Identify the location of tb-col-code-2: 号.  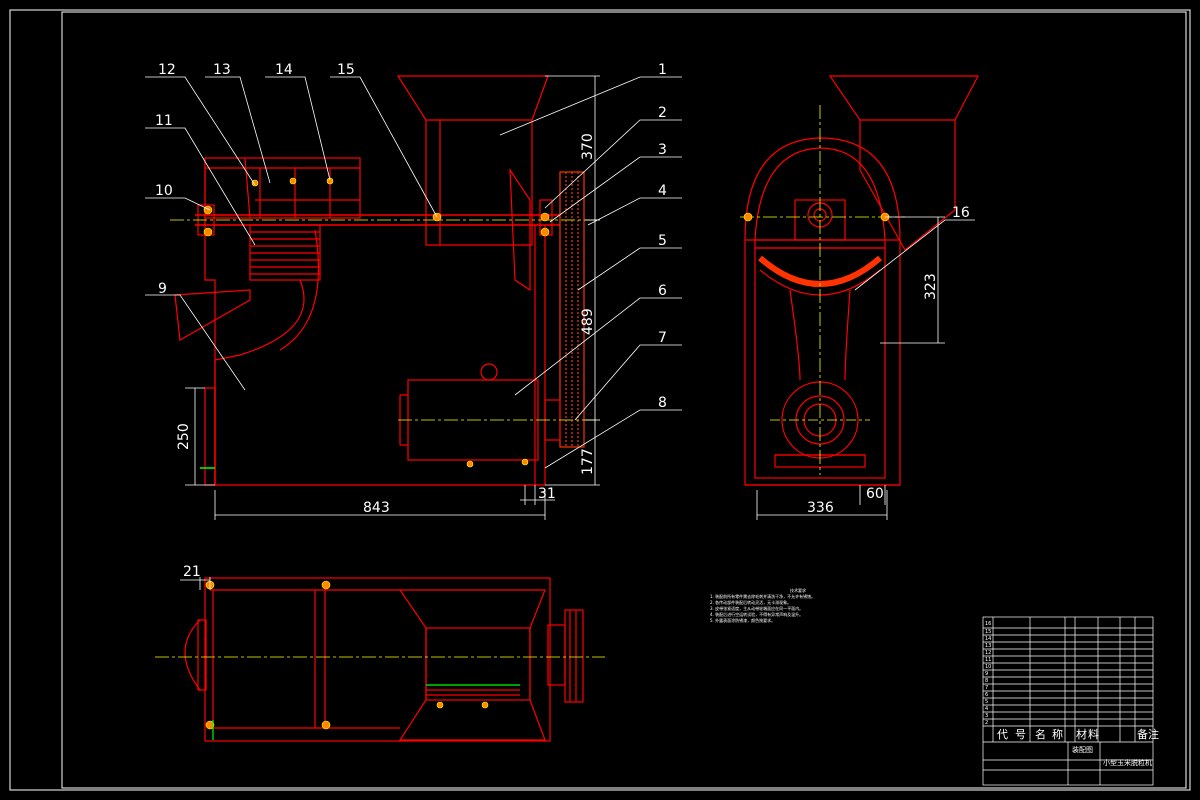
(1020, 734).